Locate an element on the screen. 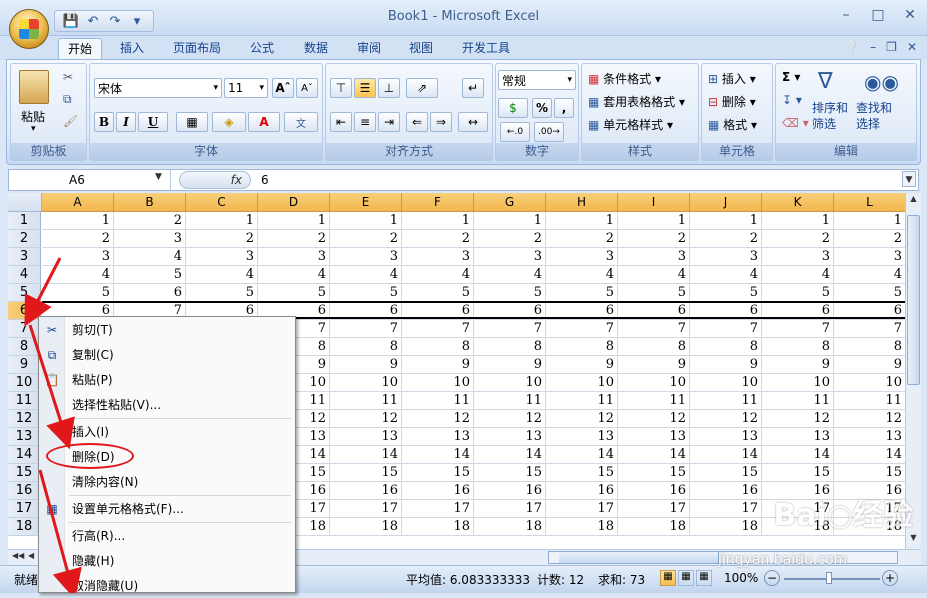 This screenshot has width=927, height=598. cell: 7 is located at coordinates (510, 329).